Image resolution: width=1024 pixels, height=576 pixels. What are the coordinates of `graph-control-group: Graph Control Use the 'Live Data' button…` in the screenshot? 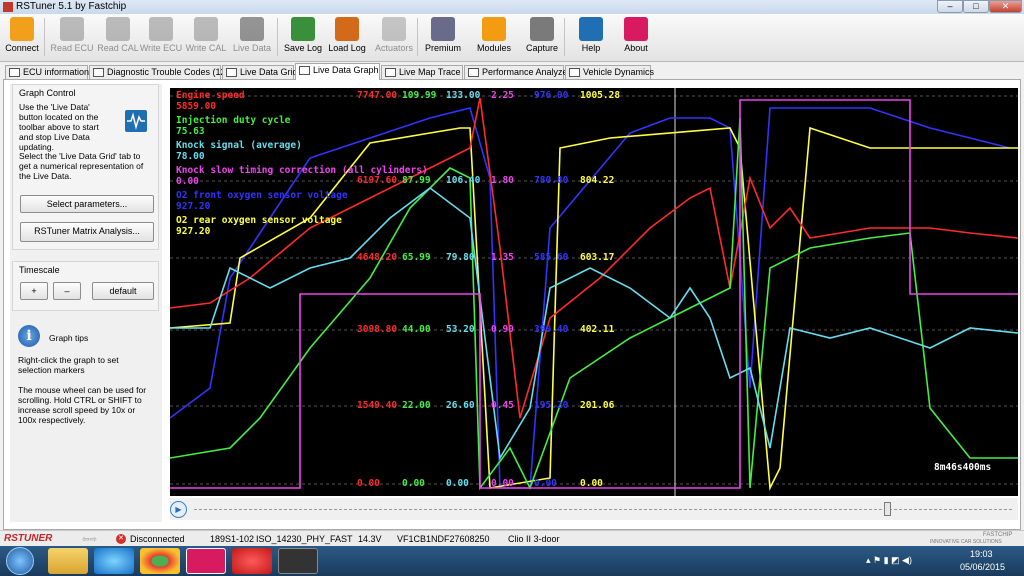 It's located at (85, 167).